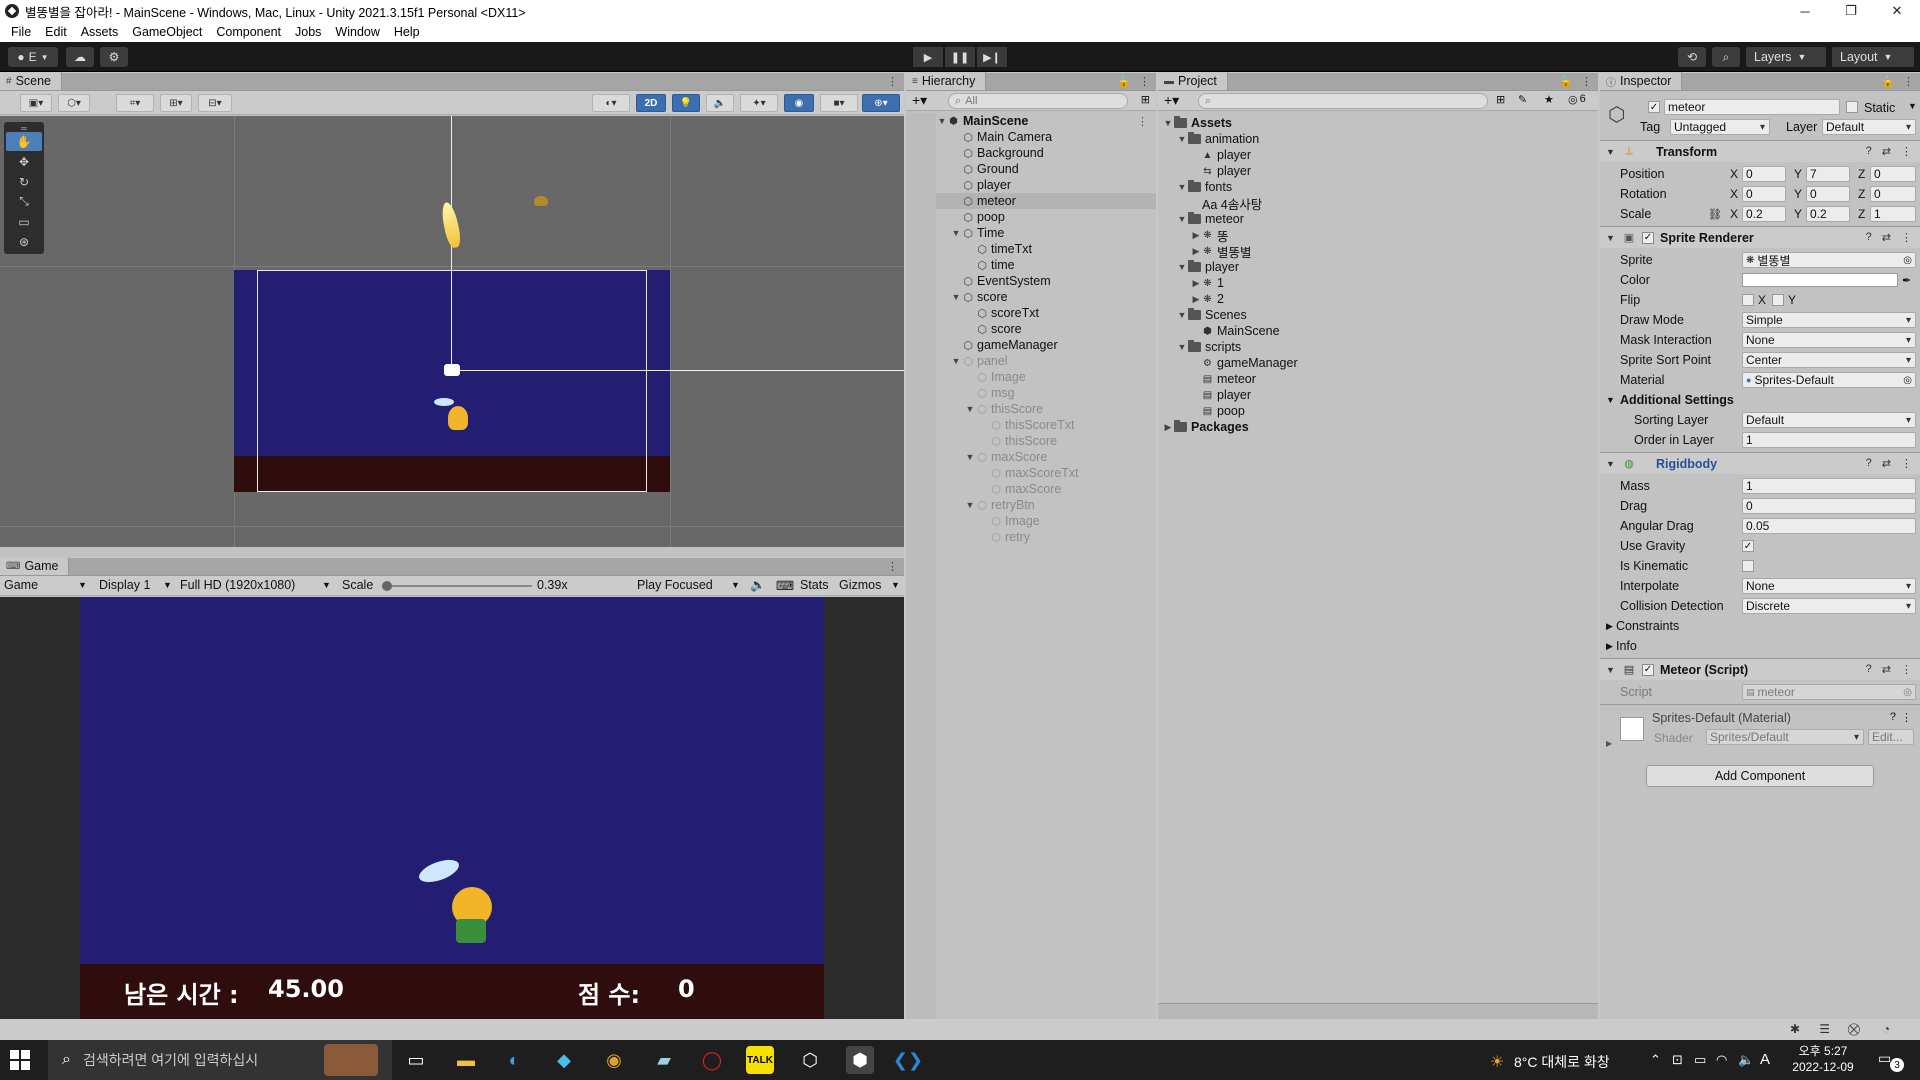 The image size is (1920, 1080). Describe the element at coordinates (1031, 281) in the screenshot. I see `hierarchy-item: ⬡ EventSystem` at that location.